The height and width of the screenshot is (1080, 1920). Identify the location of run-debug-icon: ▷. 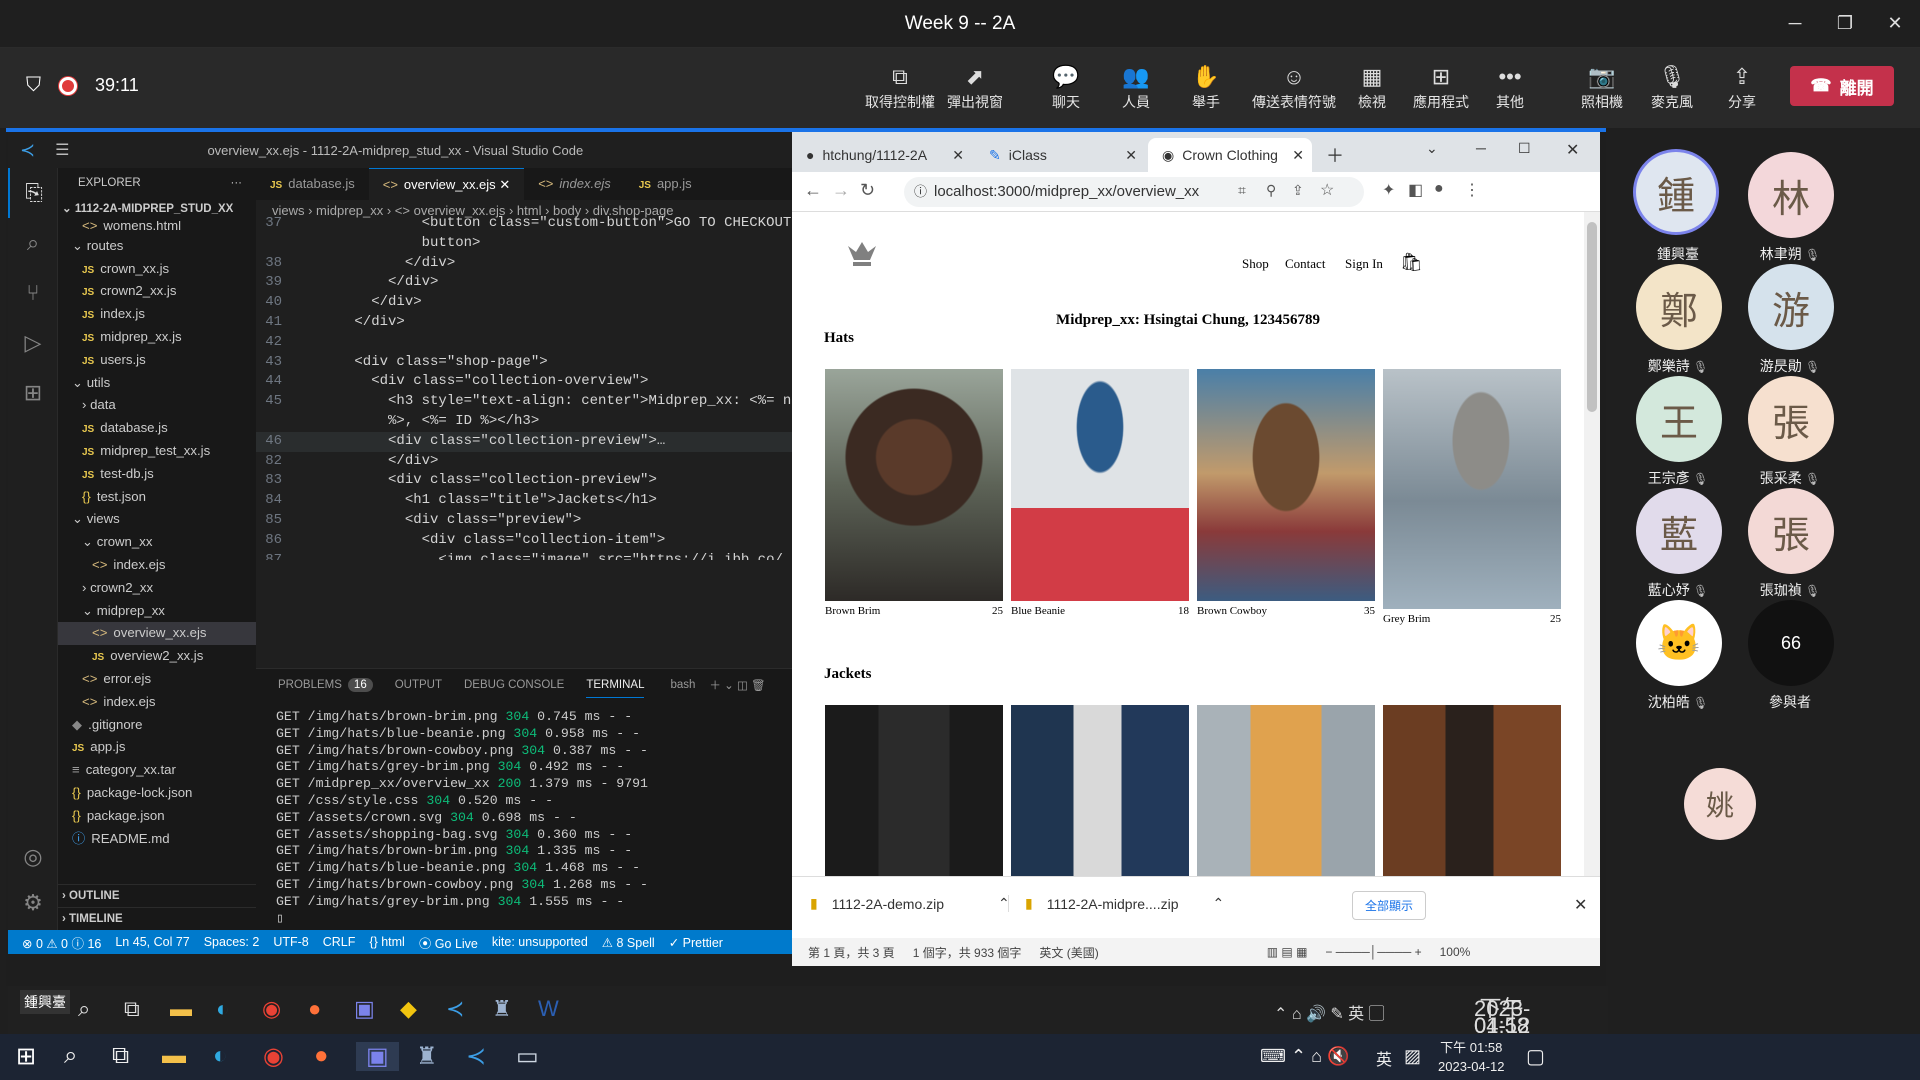
(33, 343).